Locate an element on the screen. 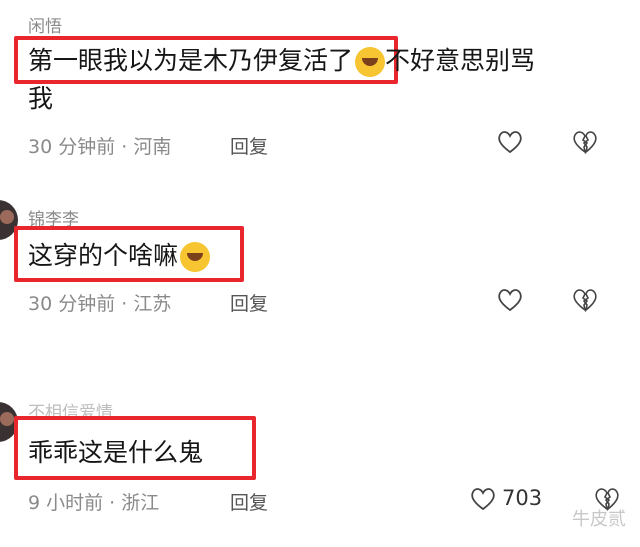  comment-meta: 9 小时前 · 浙江 is located at coordinates (94, 503).